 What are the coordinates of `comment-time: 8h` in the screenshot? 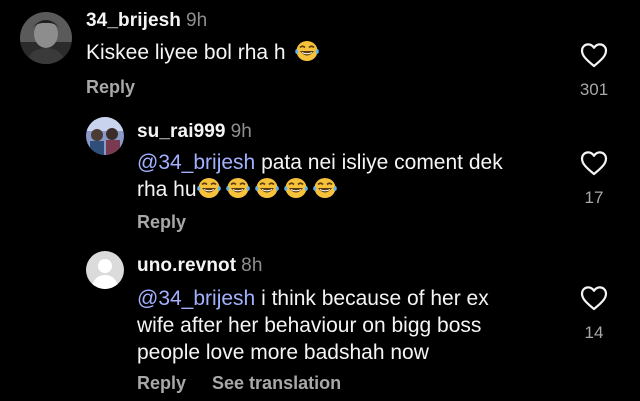 It's located at (252, 265).